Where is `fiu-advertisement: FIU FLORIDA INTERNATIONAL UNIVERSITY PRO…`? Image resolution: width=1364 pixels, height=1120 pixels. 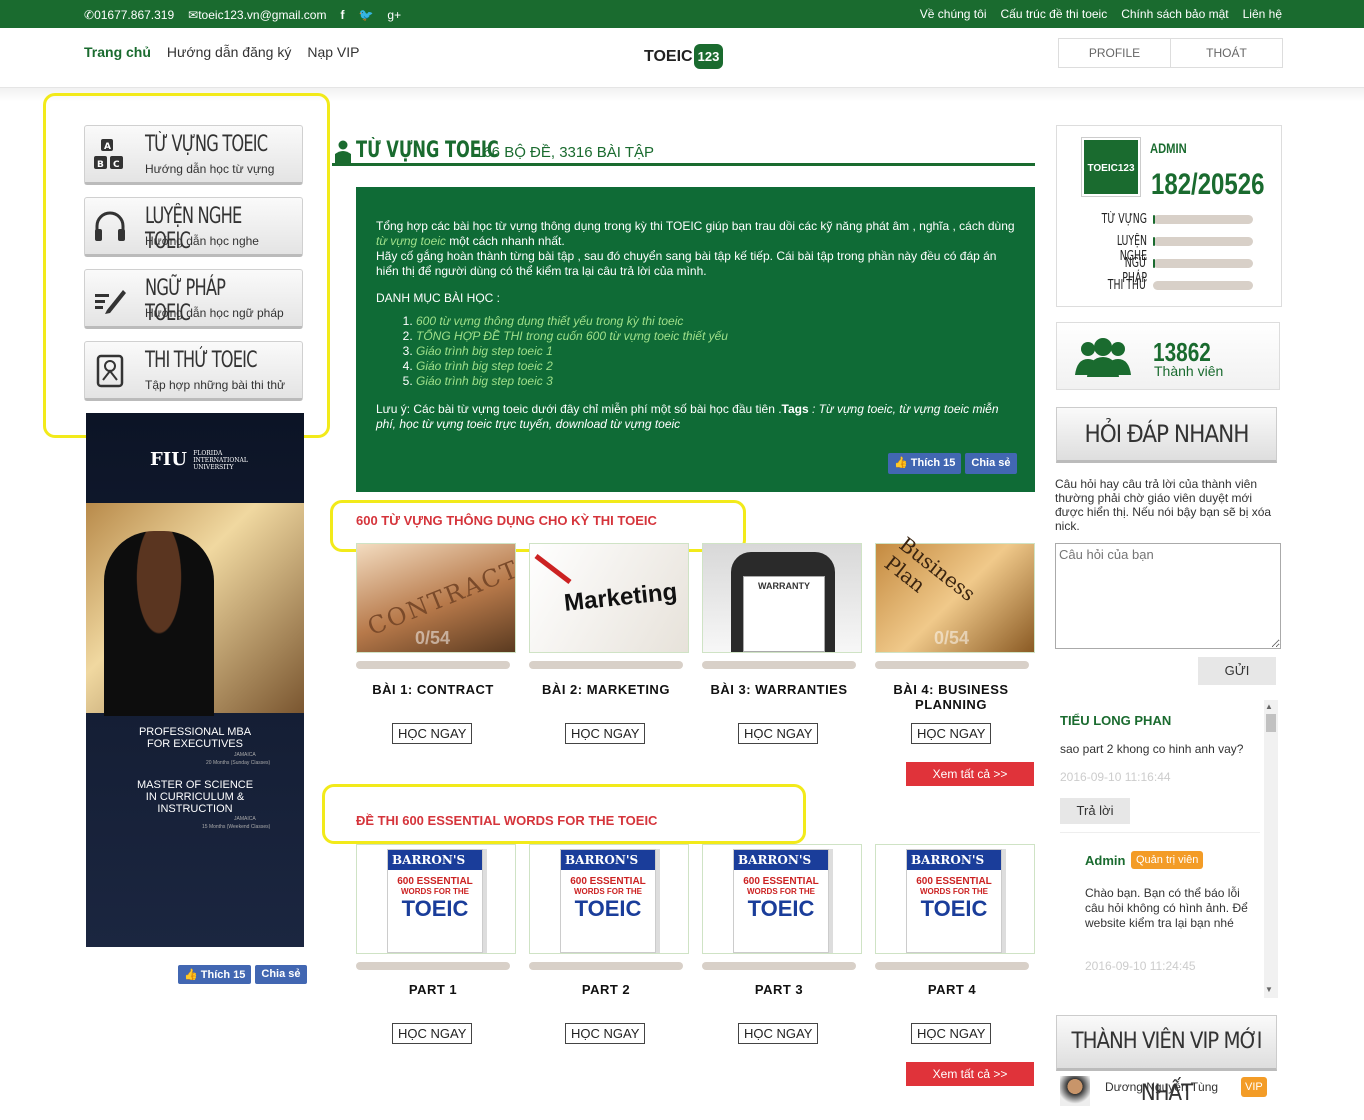
fiu-advertisement: FIU FLORIDA INTERNATIONAL UNIVERSITY PRO… is located at coordinates (195, 680).